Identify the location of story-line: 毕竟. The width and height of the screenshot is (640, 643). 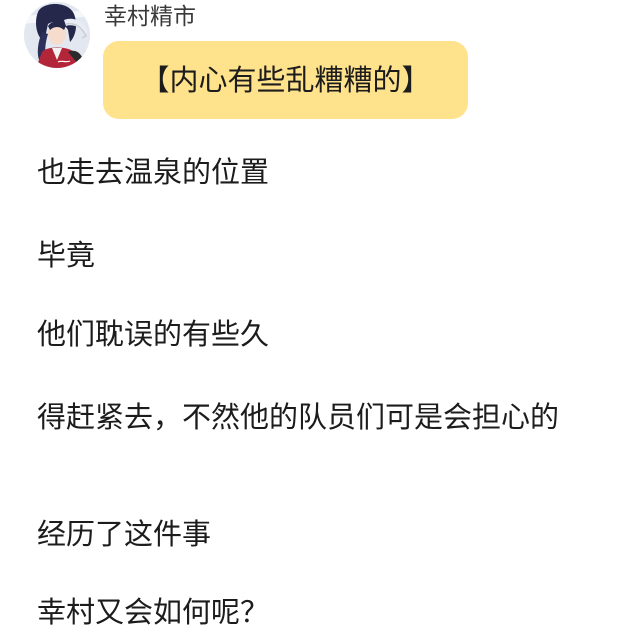
(66, 255).